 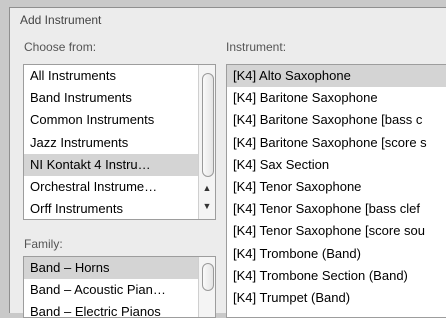 I want to click on choose-from-item: Jazz Instruments, so click(x=119, y=143).